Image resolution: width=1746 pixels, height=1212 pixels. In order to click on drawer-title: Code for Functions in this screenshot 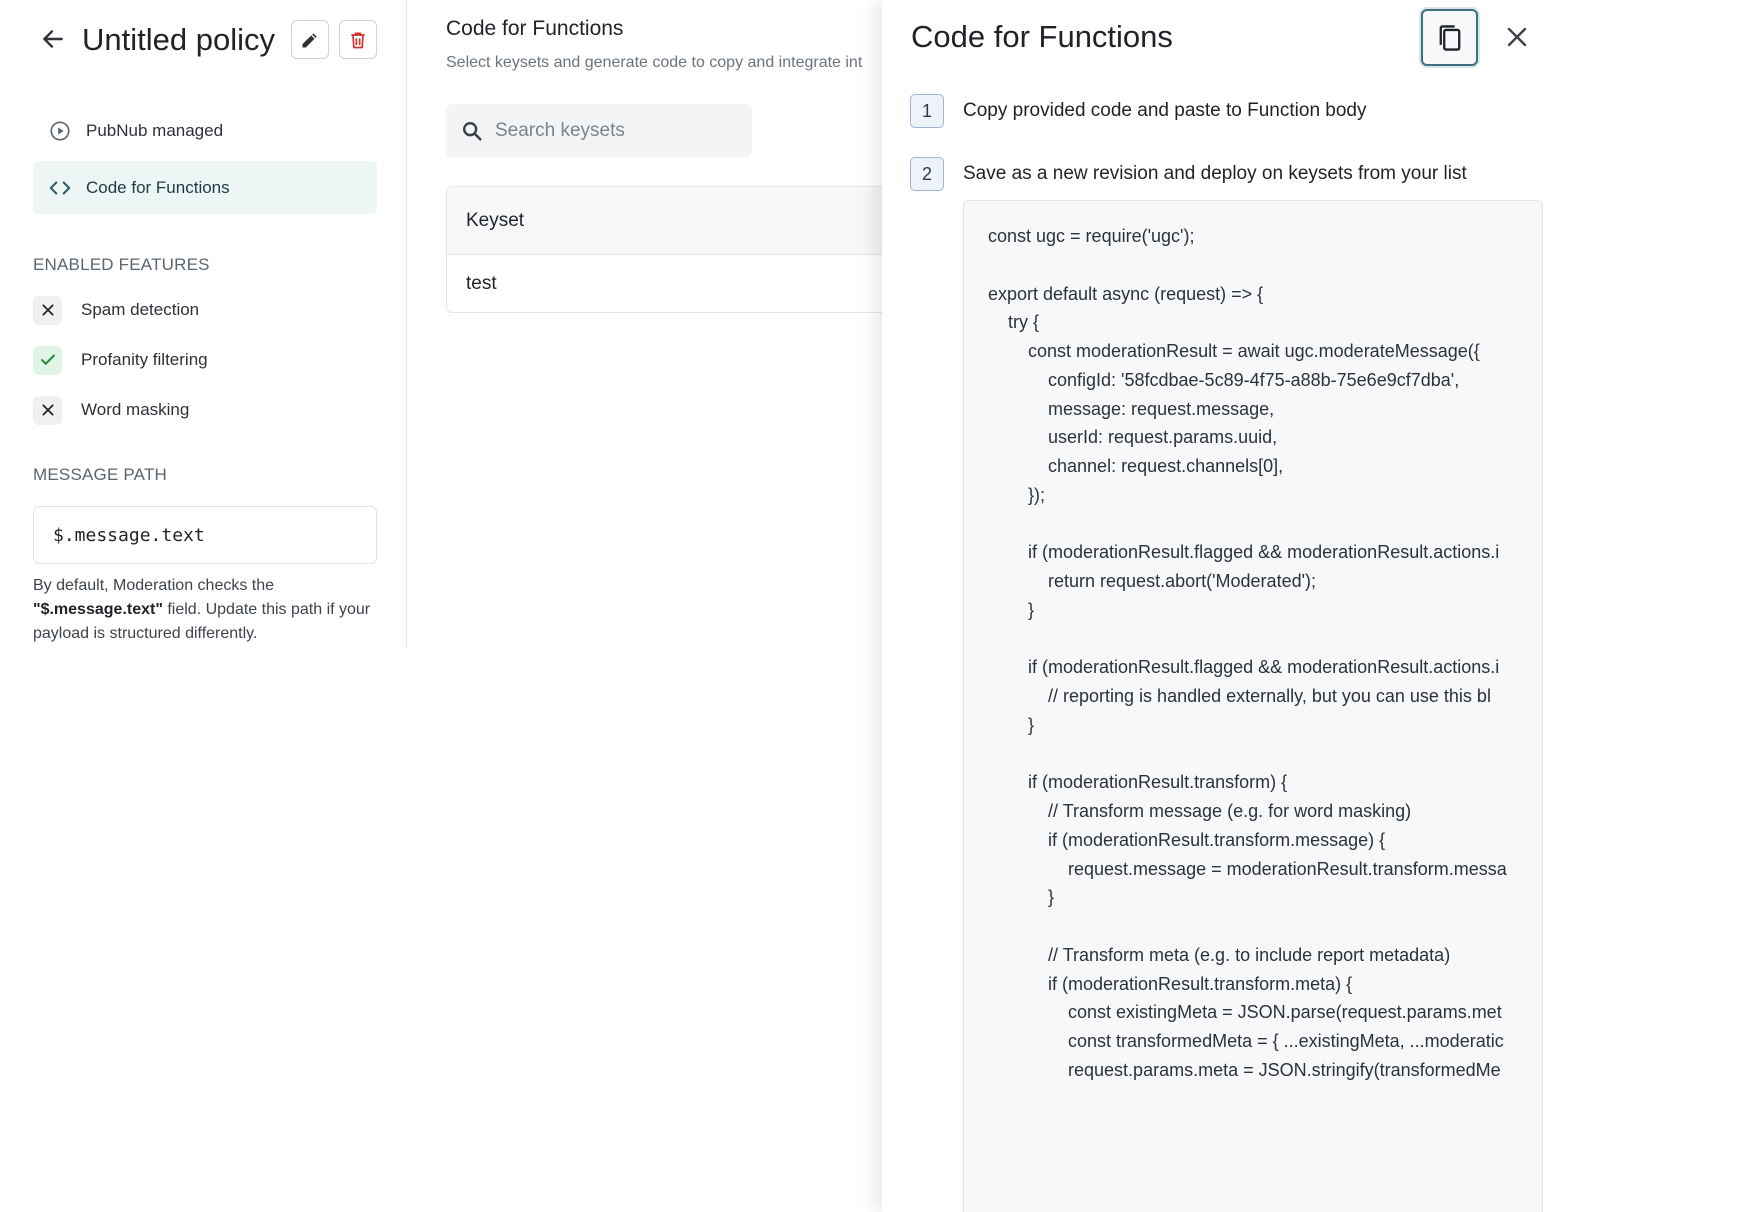, I will do `click(1042, 36)`.